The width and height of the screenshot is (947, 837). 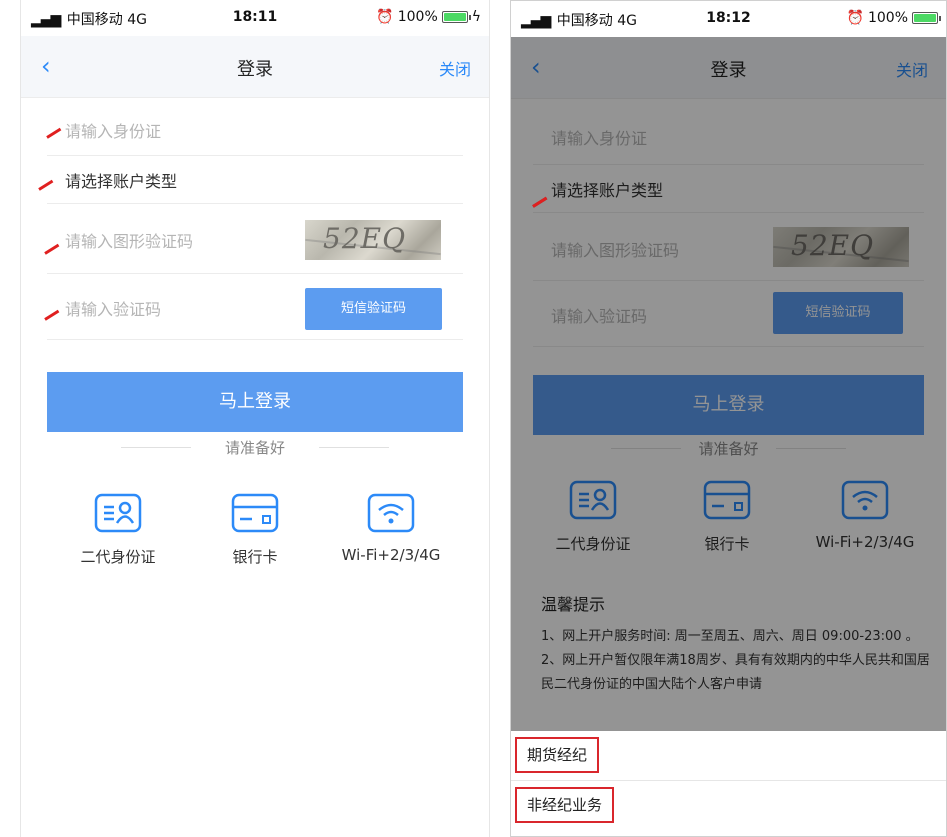 I want to click on account-type-select: 请选择账户类型, so click(x=255, y=180).